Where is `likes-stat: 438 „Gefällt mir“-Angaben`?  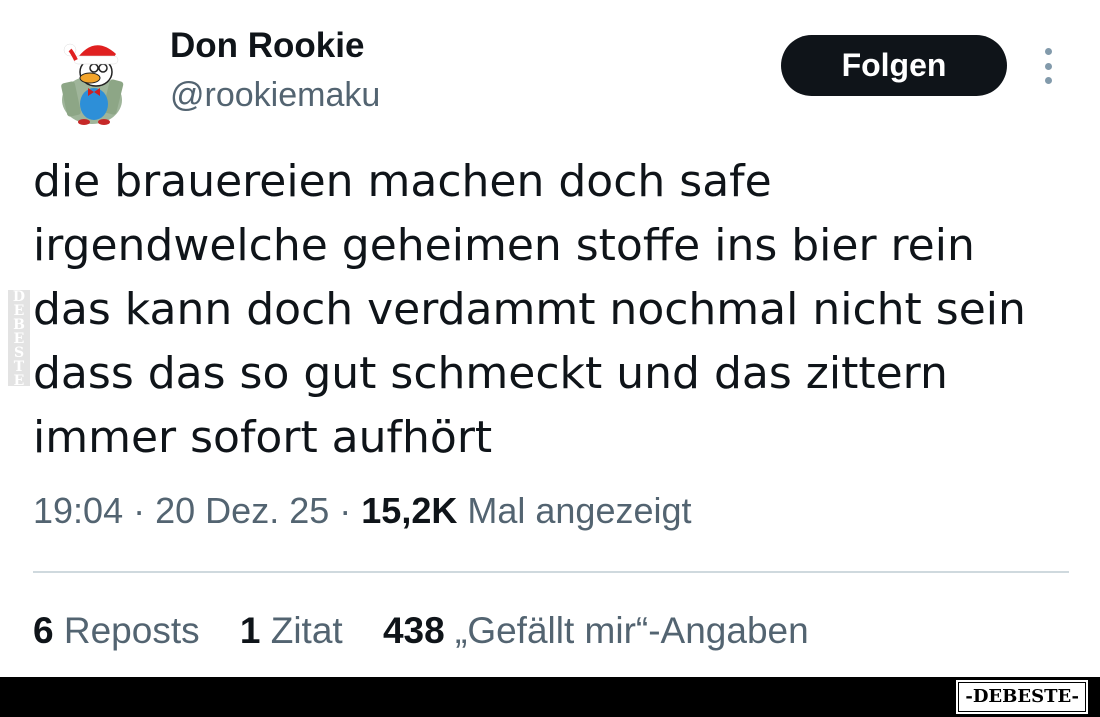
likes-stat: 438 „Gefällt mir“-Angaben is located at coordinates (596, 630).